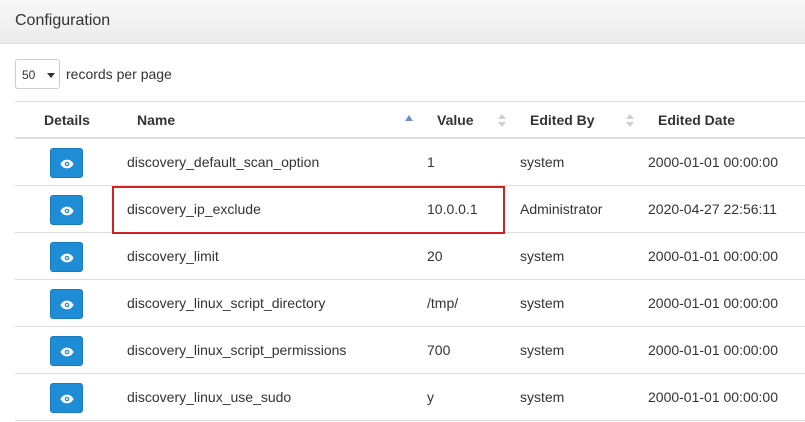  I want to click on column-header-edited-date: Edited Date, so click(696, 120).